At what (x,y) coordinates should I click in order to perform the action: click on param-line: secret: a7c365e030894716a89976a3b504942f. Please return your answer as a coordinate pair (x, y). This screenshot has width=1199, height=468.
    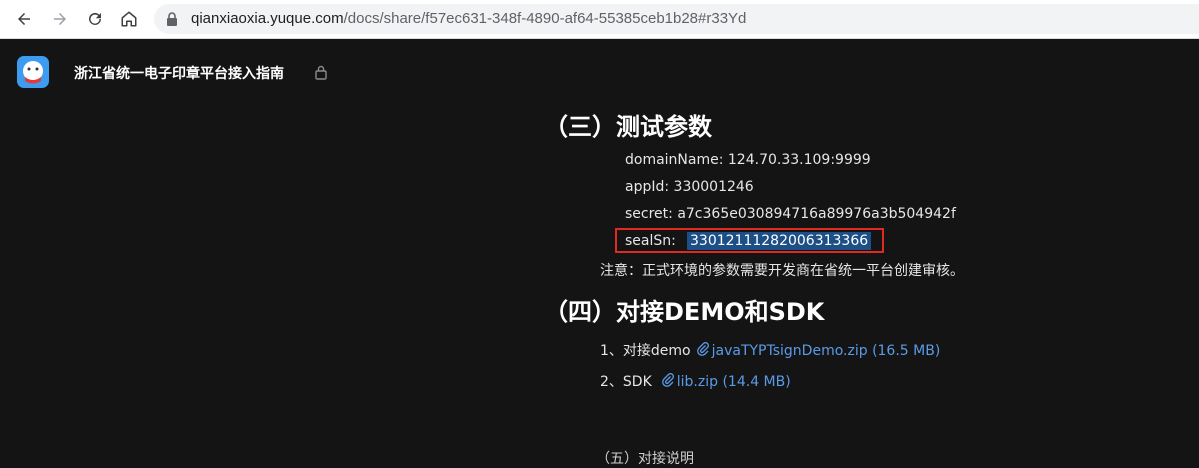
    Looking at the image, I should click on (790, 214).